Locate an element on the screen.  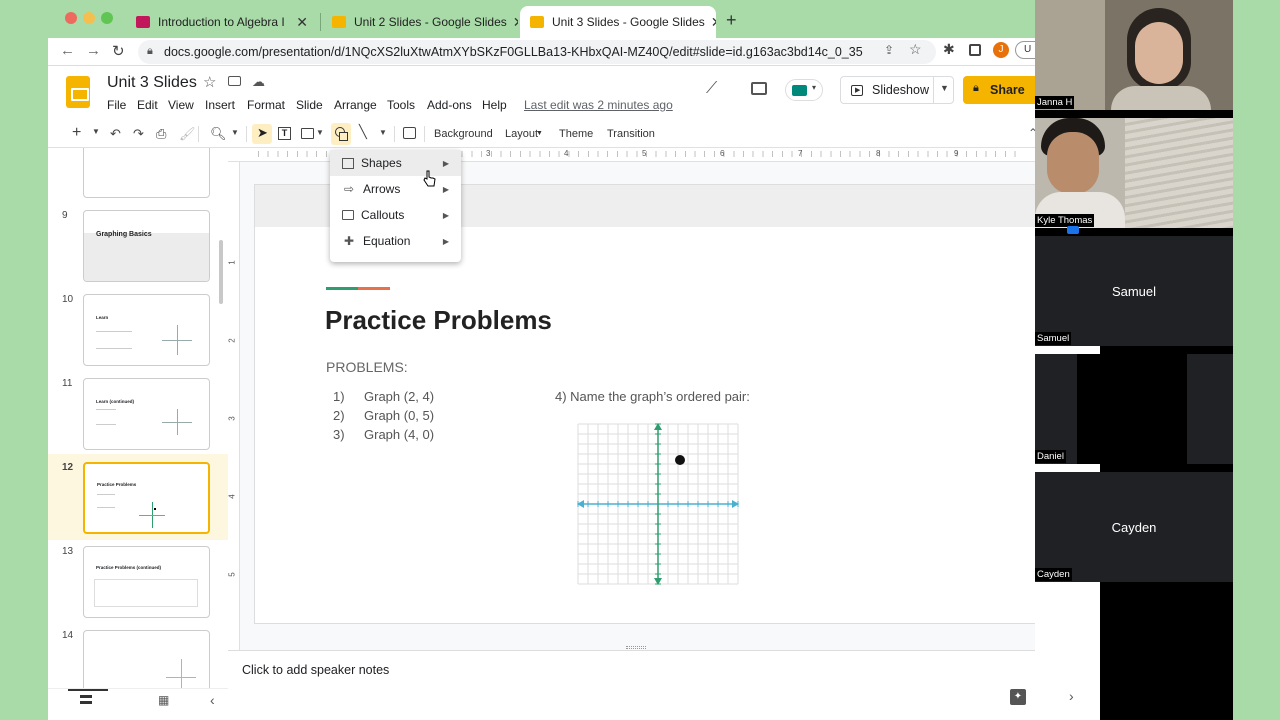
back-arrow-icon: ← is located at coordinates (67, 50).